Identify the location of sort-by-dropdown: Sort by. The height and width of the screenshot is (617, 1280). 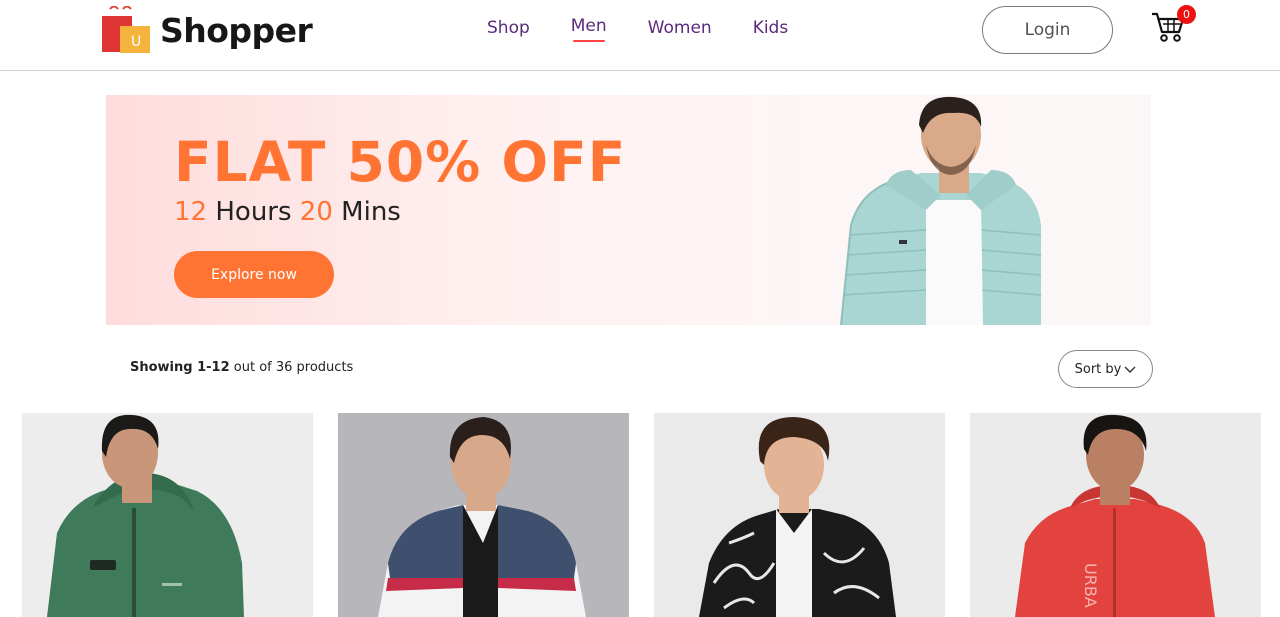
(1105, 369).